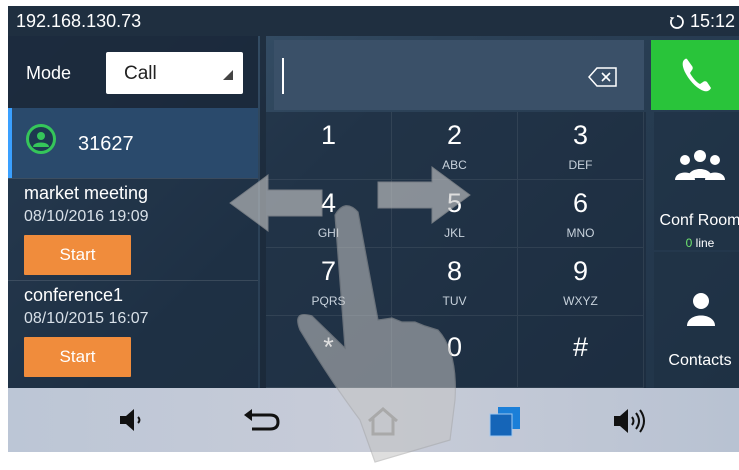  What do you see at coordinates (454, 233) in the screenshot?
I see `key-letters: JKL` at bounding box center [454, 233].